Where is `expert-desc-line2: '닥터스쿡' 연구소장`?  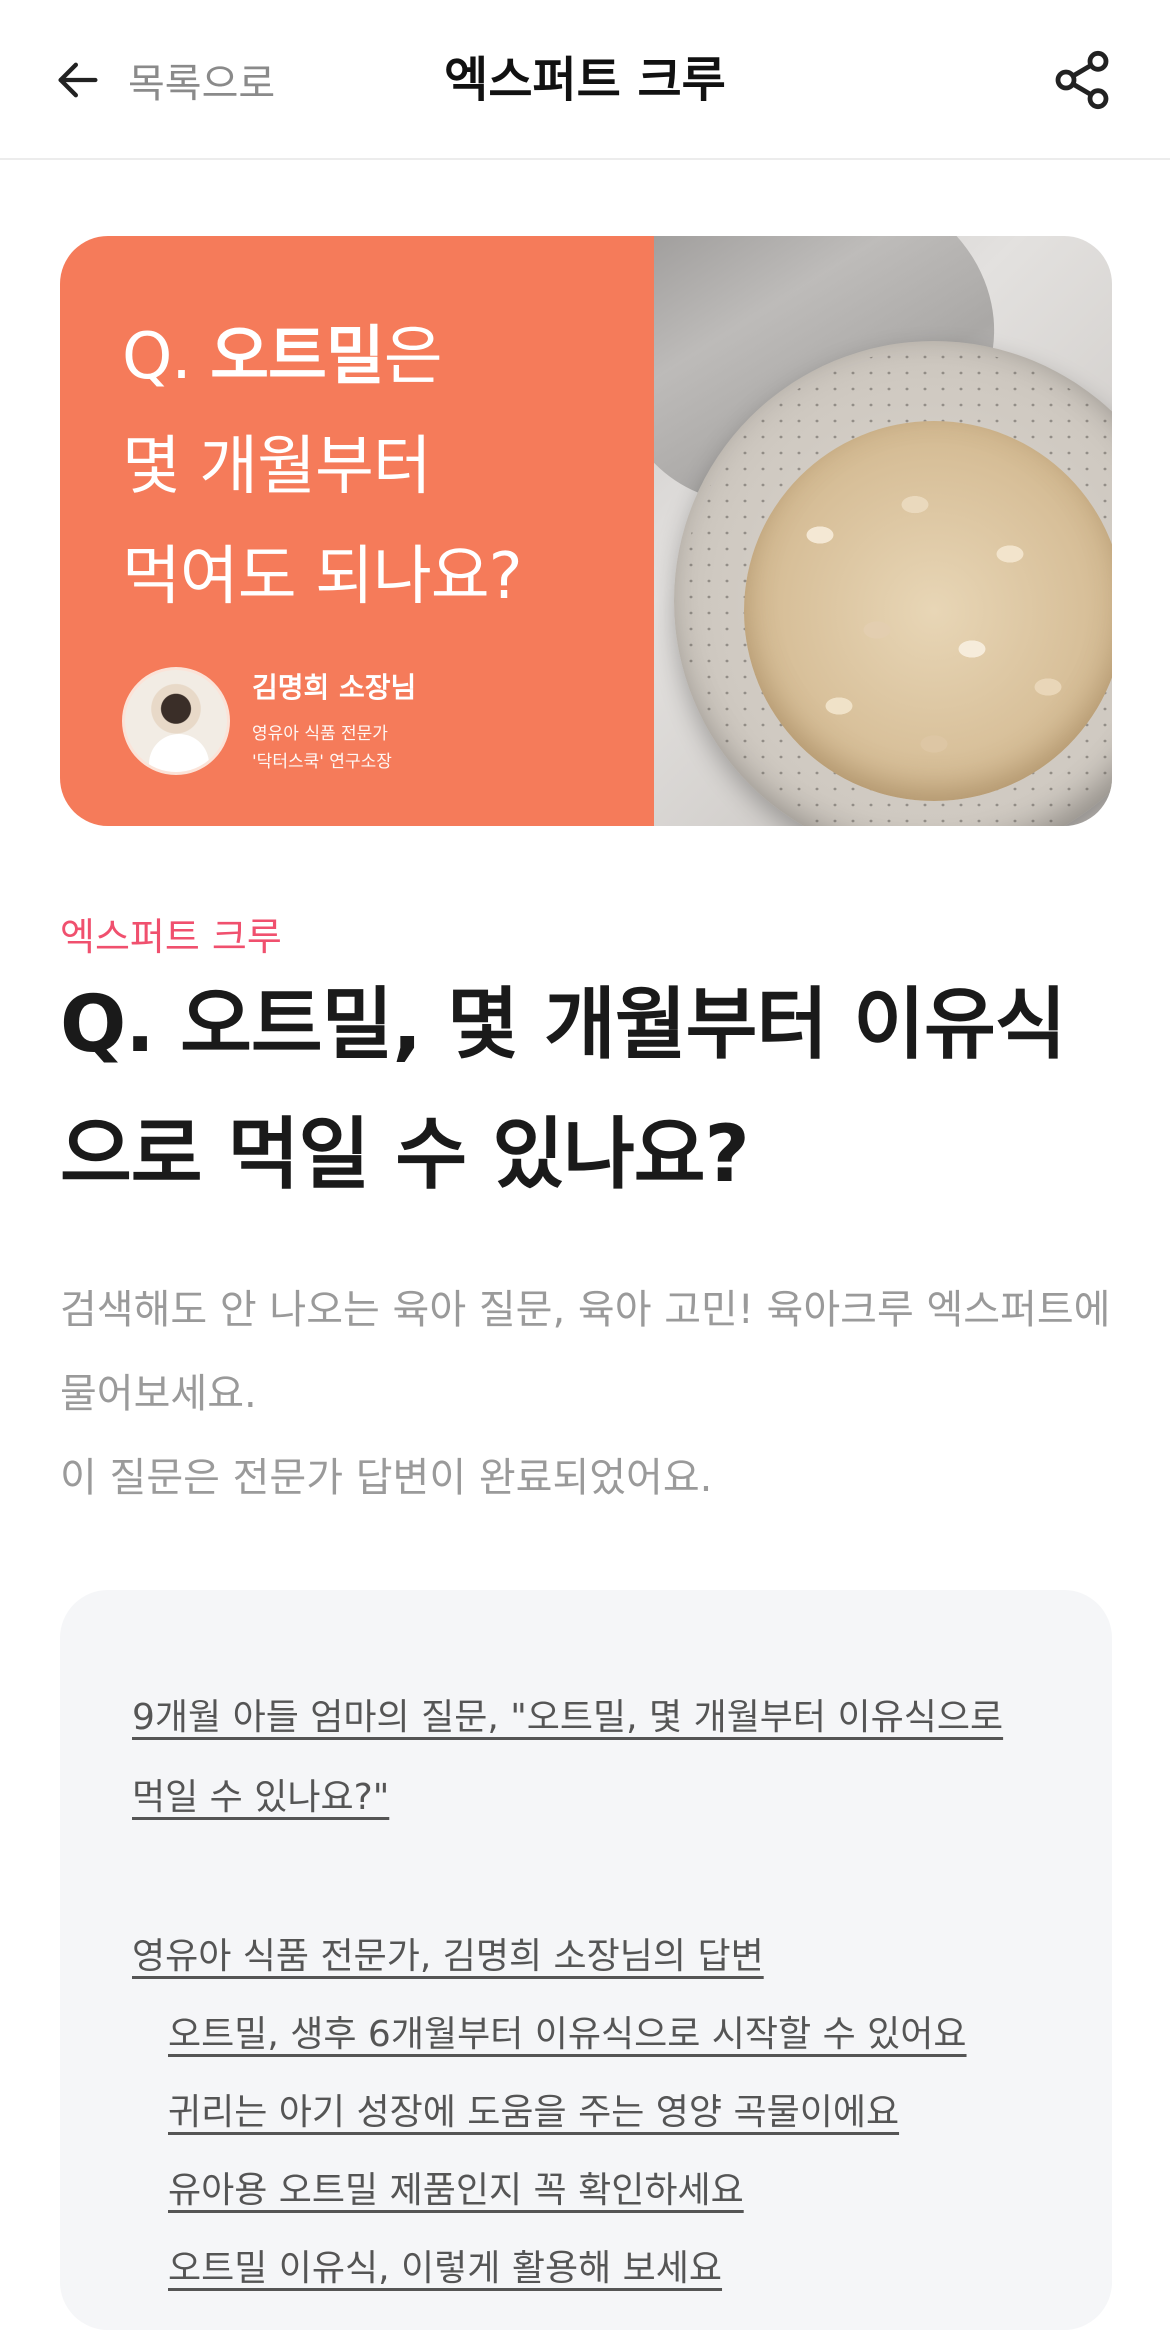 expert-desc-line2: '닥터스쿡' 연구소장 is located at coordinates (322, 762).